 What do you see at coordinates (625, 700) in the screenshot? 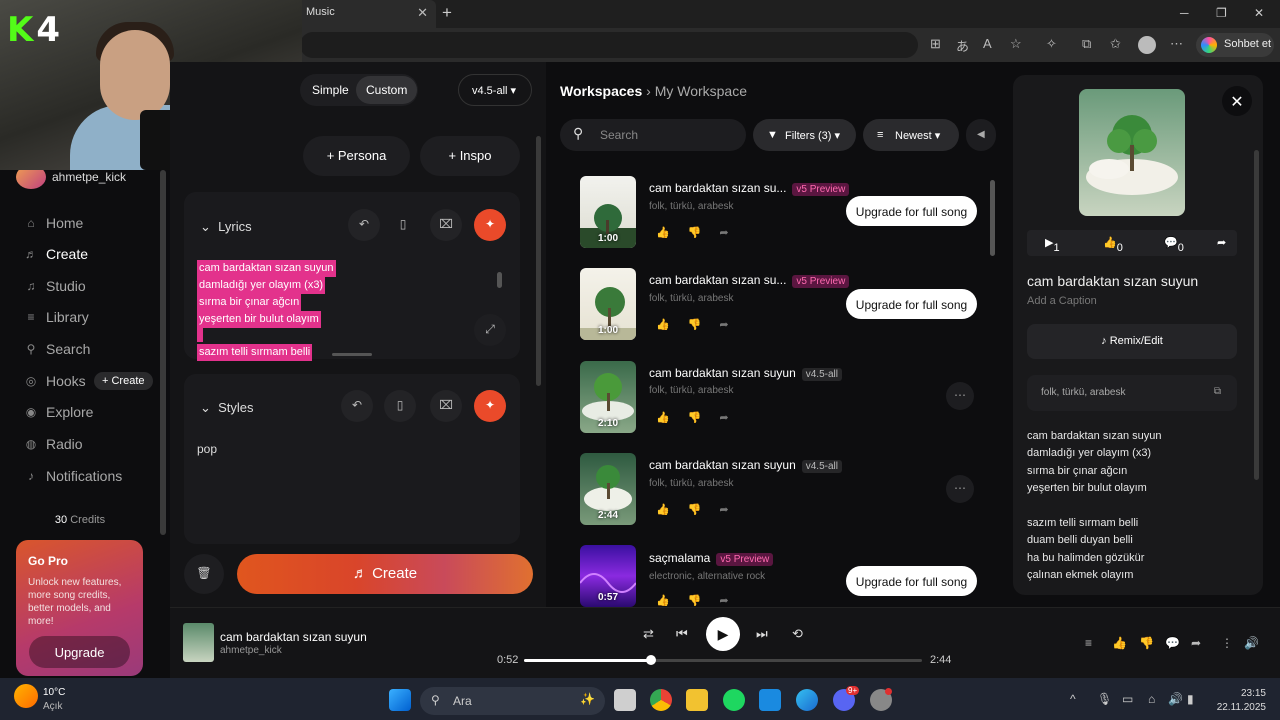
I see `task-view-icon` at bounding box center [625, 700].